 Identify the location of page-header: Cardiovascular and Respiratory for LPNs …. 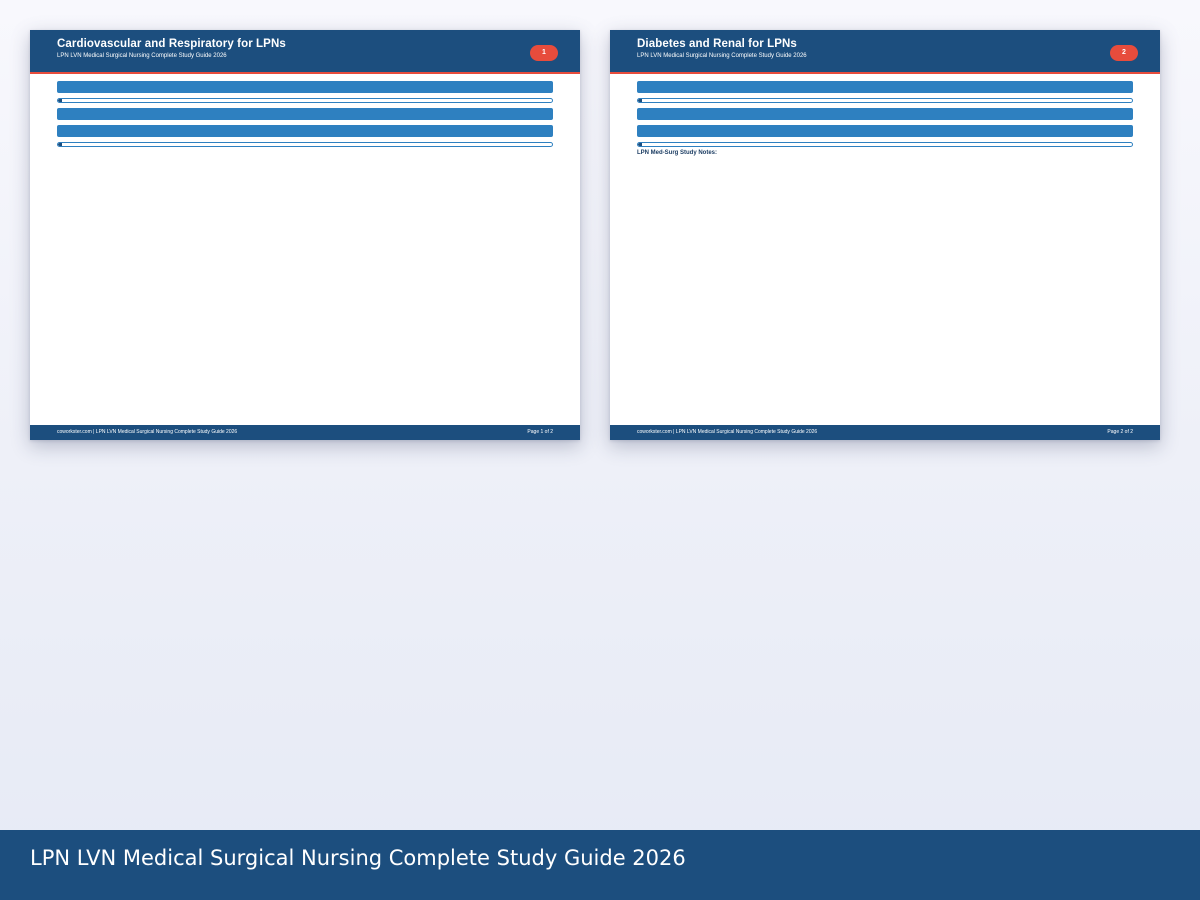
(305, 52).